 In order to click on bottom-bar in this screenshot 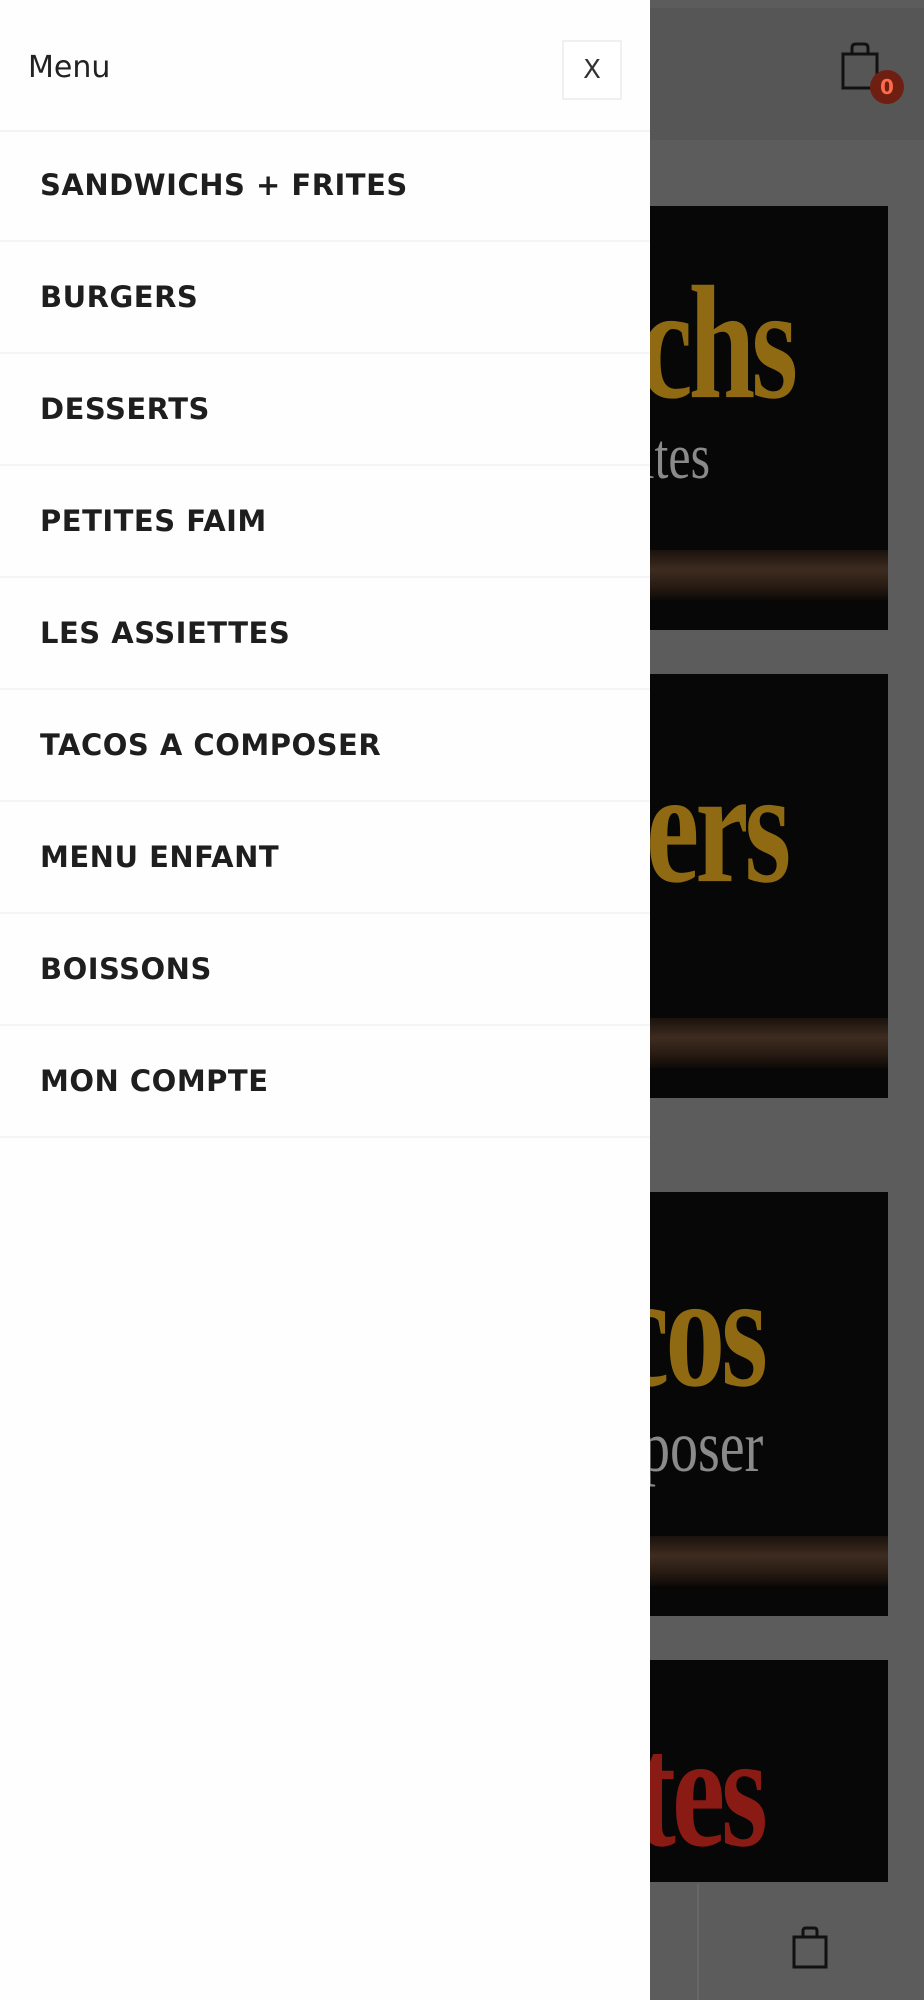, I will do `click(772, 1942)`.